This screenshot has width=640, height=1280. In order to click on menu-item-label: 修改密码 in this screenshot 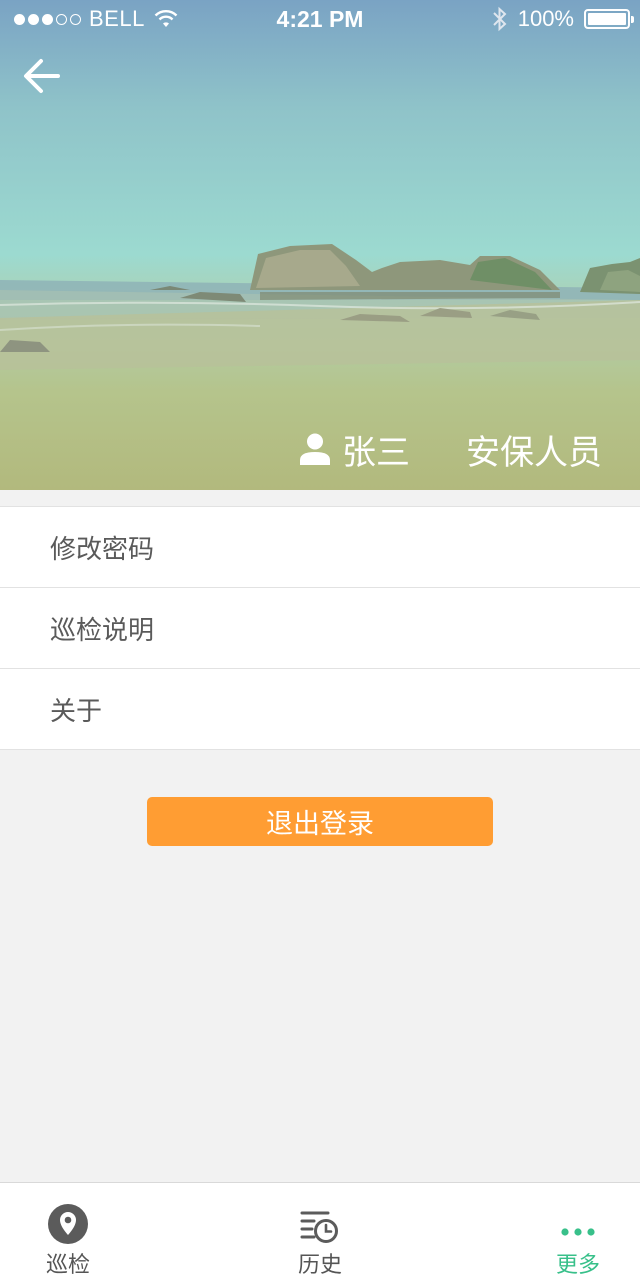, I will do `click(102, 549)`.